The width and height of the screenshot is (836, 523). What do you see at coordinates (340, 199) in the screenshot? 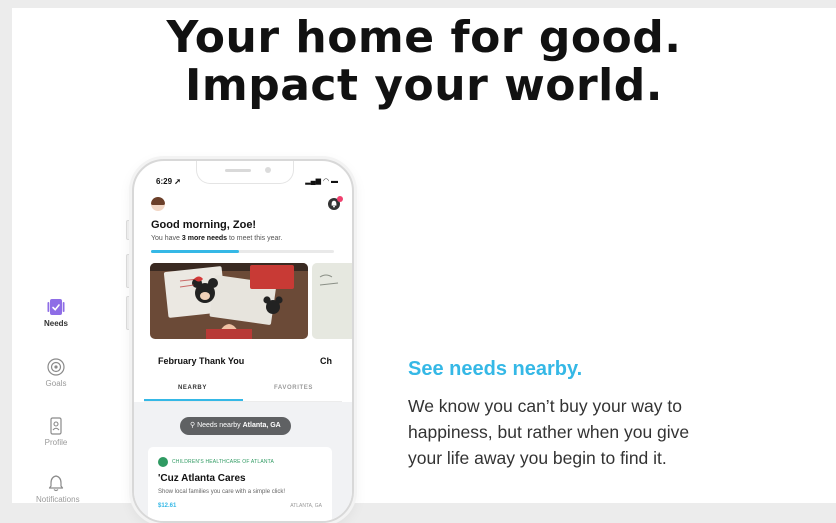
I see `notification-dot` at bounding box center [340, 199].